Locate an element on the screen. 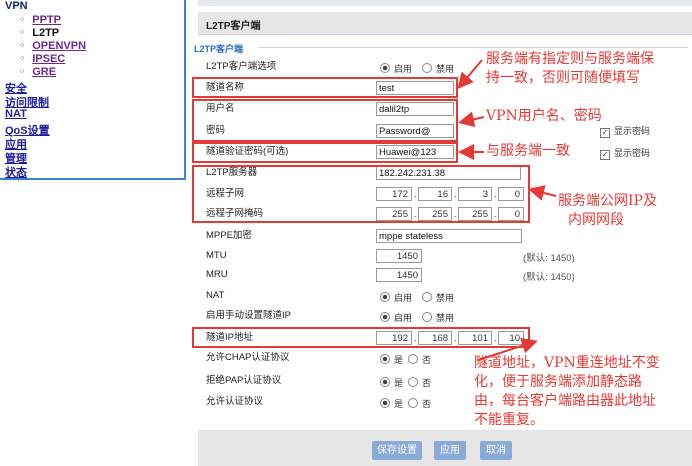  client-disable-radio: 禁用 is located at coordinates (438, 68).